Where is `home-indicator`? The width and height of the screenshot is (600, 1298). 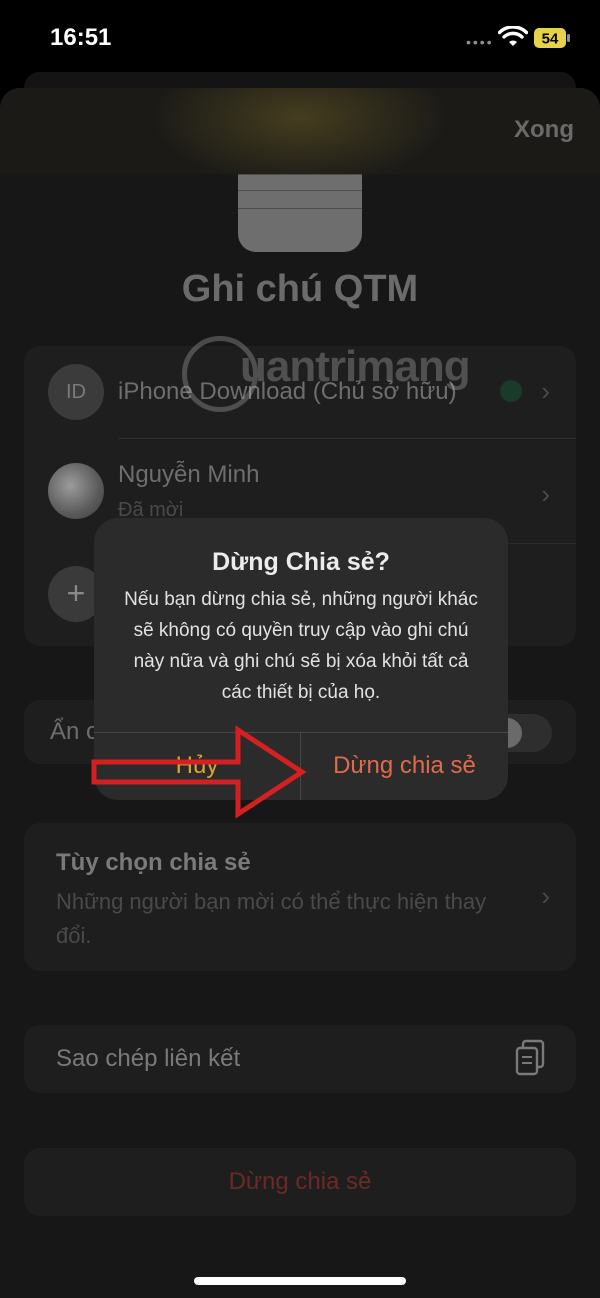
home-indicator is located at coordinates (300, 1281).